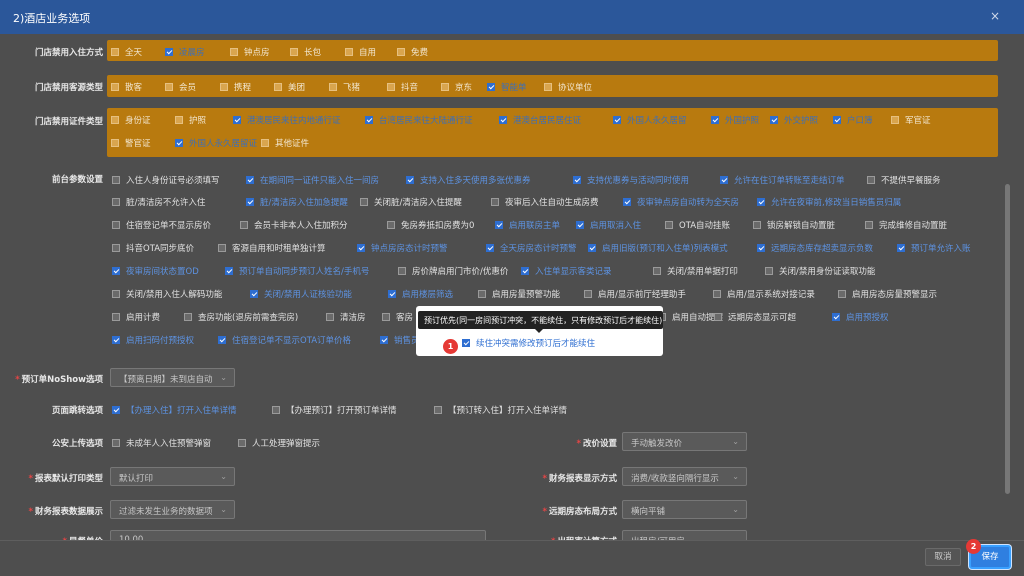 This screenshot has width=1024, height=576. Describe the element at coordinates (279, 443) in the screenshot. I see `police-option: 人工处理弹窗提示` at that location.